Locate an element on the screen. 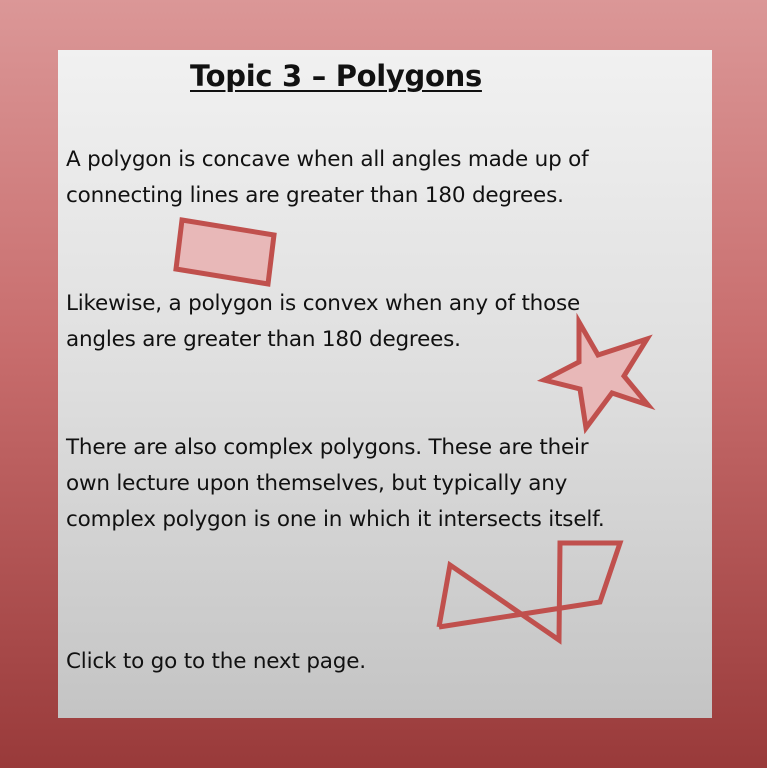  paragraph-line: angles are greater than 180 degrees. is located at coordinates (263, 339).